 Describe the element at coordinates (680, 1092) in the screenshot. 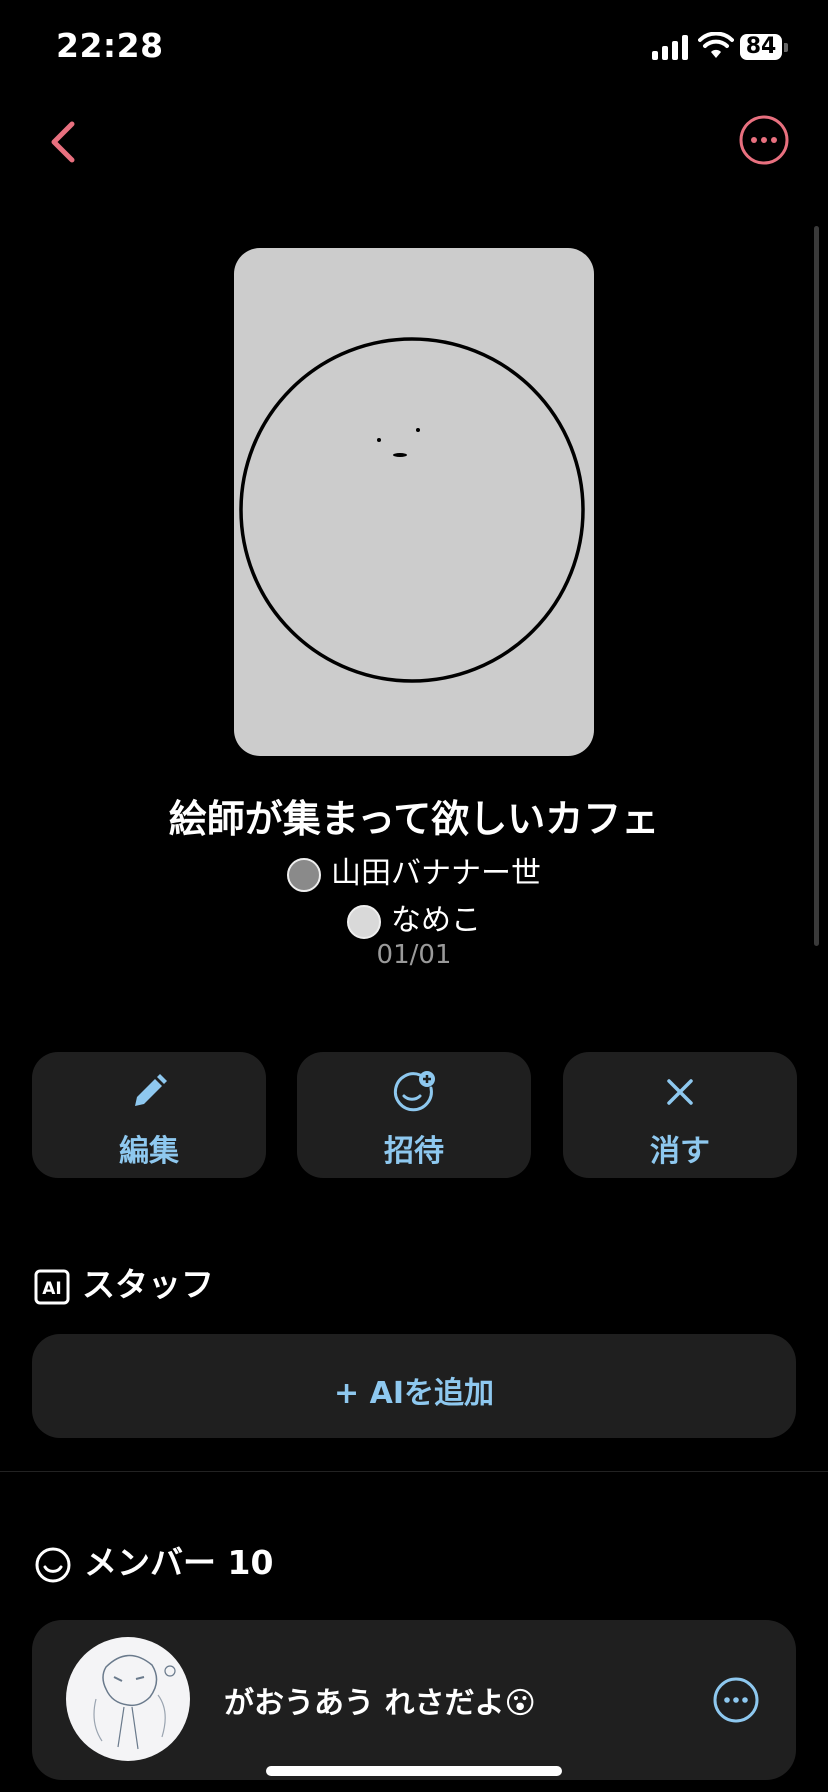

I see `close-icon` at that location.